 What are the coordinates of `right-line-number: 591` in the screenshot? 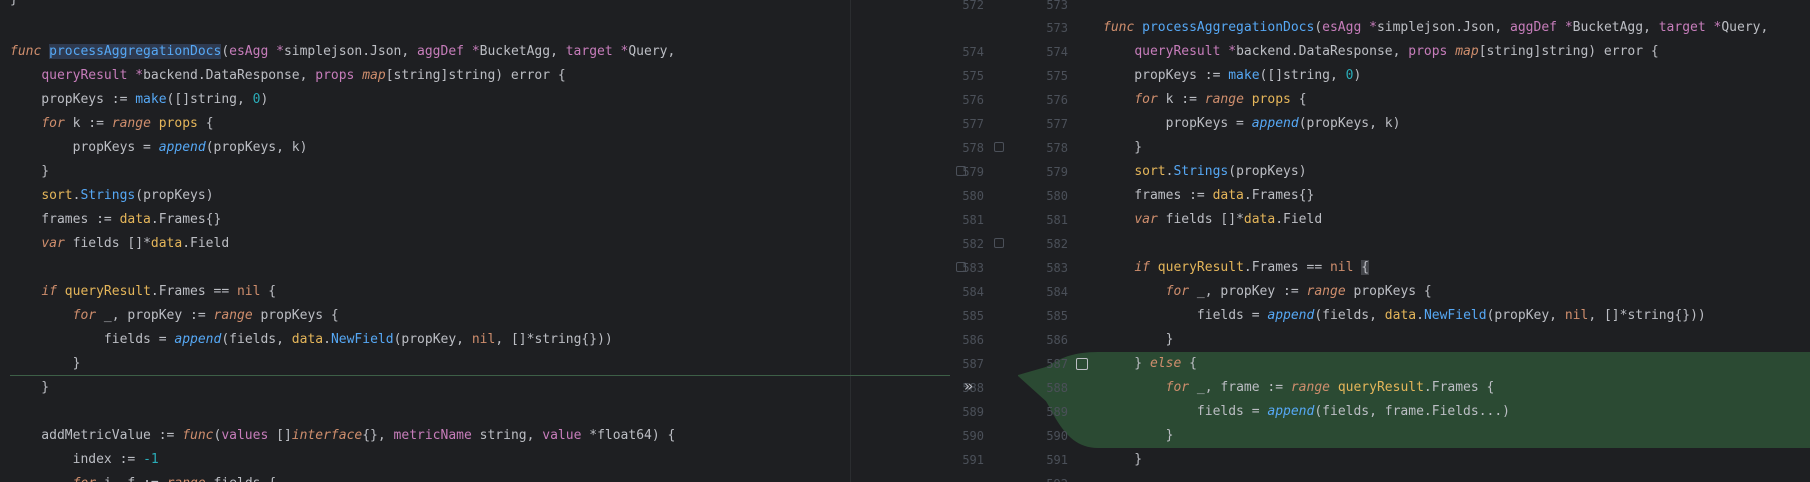 It's located at (1057, 460).